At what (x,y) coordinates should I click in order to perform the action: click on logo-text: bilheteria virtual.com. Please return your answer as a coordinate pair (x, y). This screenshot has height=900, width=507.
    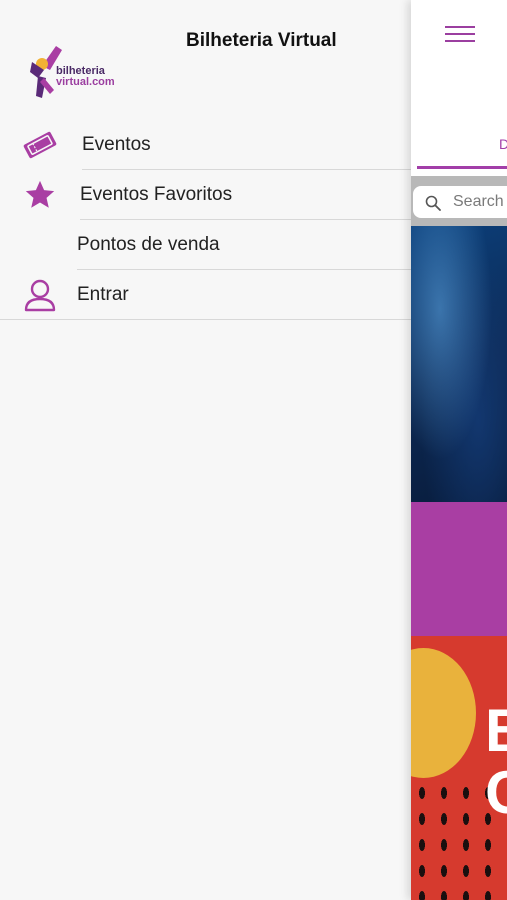
    Looking at the image, I should click on (85, 77).